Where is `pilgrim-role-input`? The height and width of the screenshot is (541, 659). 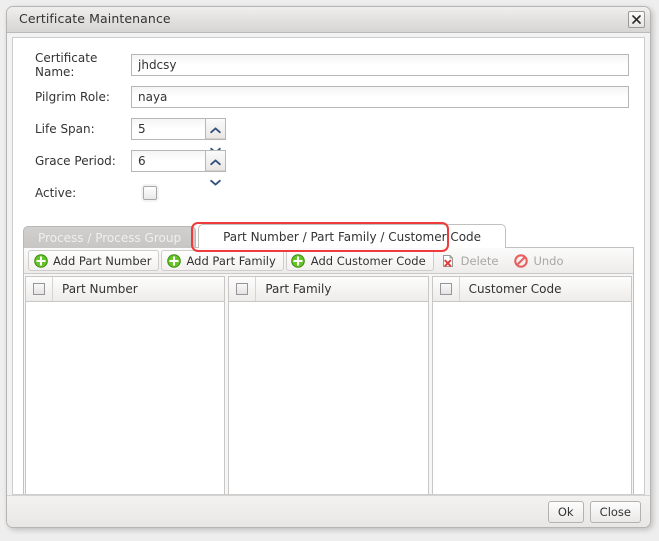 pilgrim-role-input is located at coordinates (380, 97).